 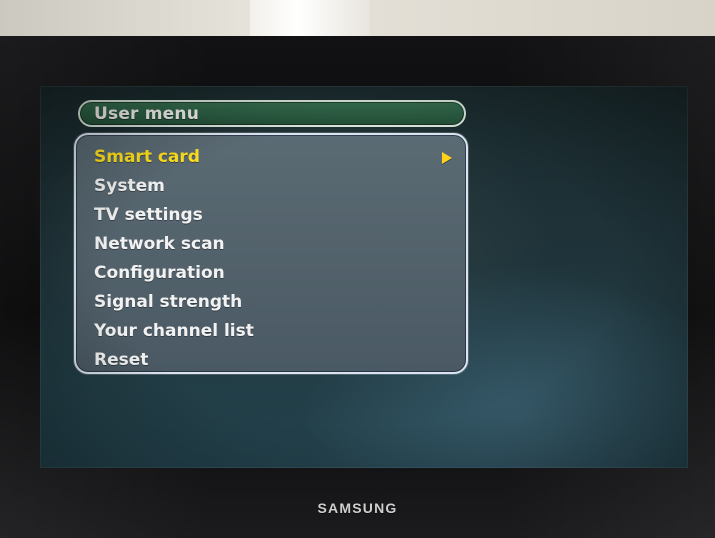 I want to click on user-menu-title-bar: User menu, so click(x=272, y=113).